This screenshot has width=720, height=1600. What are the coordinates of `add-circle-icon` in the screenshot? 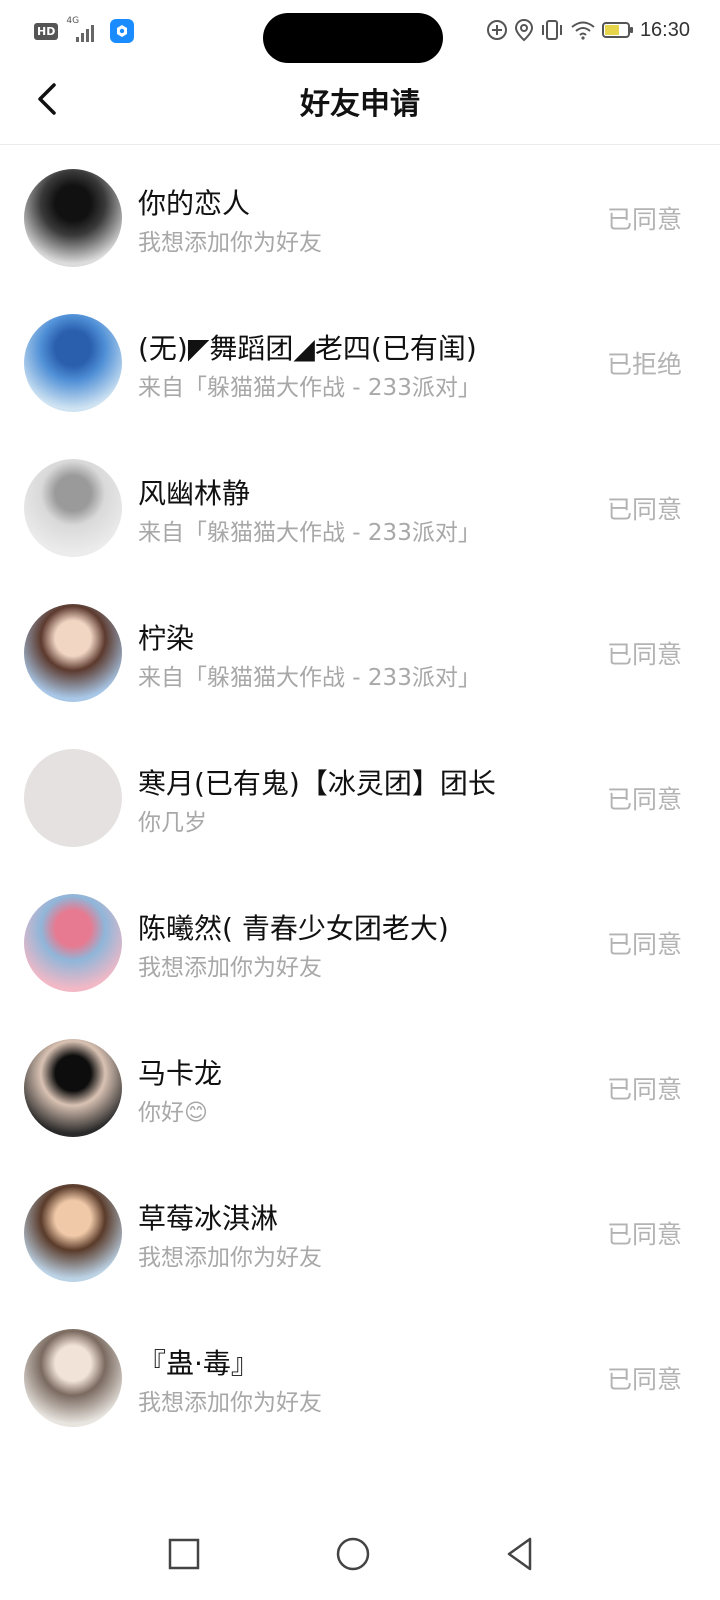 It's located at (496, 30).